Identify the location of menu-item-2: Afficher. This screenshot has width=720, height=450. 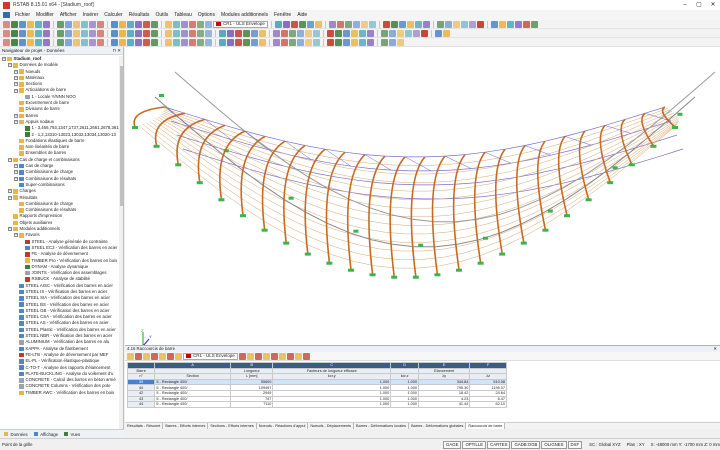
(68, 15).